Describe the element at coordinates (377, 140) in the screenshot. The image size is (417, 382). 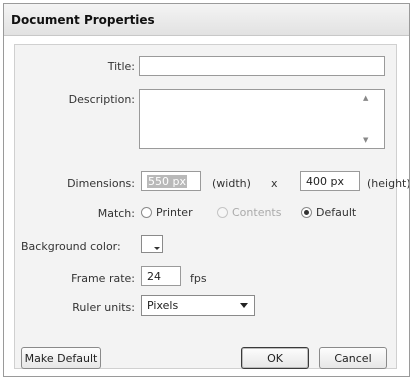
I see `scroll-down-icon: ▼` at that location.